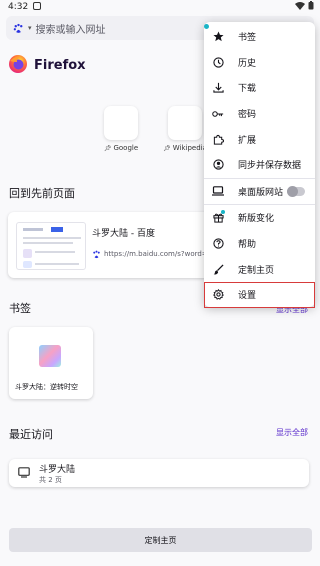 Image resolution: width=320 pixels, height=566 pixels. What do you see at coordinates (96, 254) in the screenshot?
I see `baidu-favicon-icon` at bounding box center [96, 254].